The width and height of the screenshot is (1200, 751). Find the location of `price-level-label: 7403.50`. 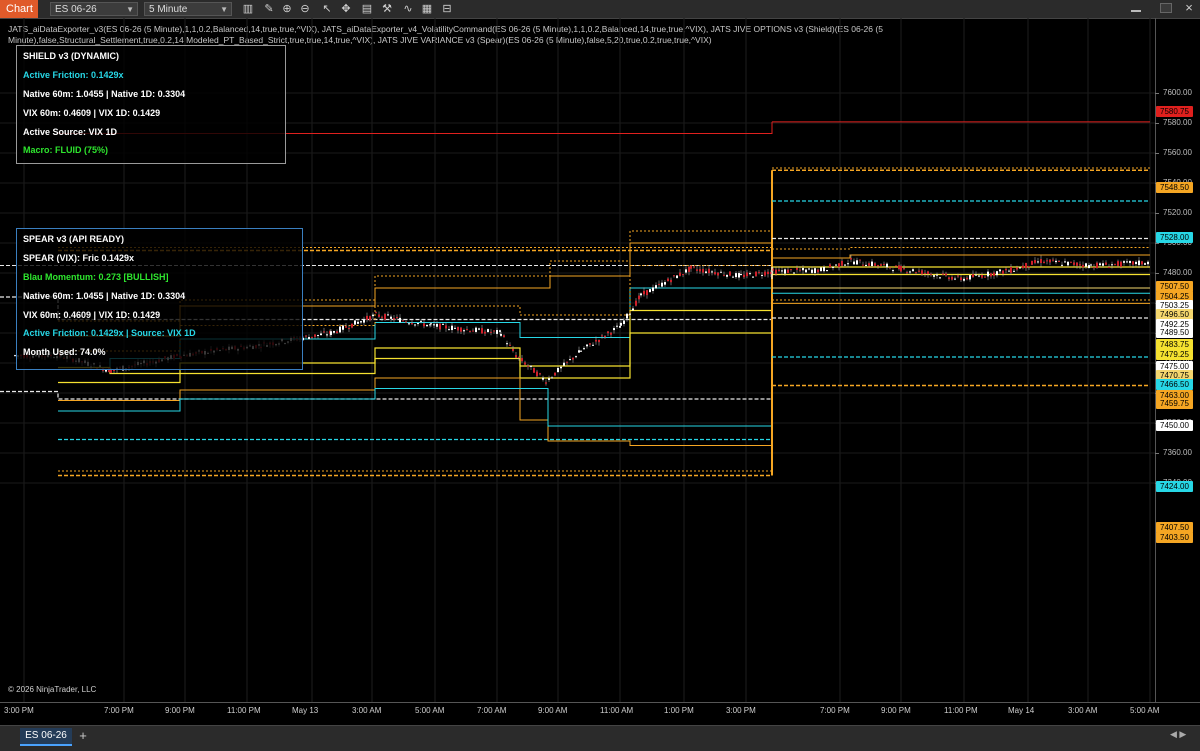

price-level-label: 7403.50 is located at coordinates (1174, 537).